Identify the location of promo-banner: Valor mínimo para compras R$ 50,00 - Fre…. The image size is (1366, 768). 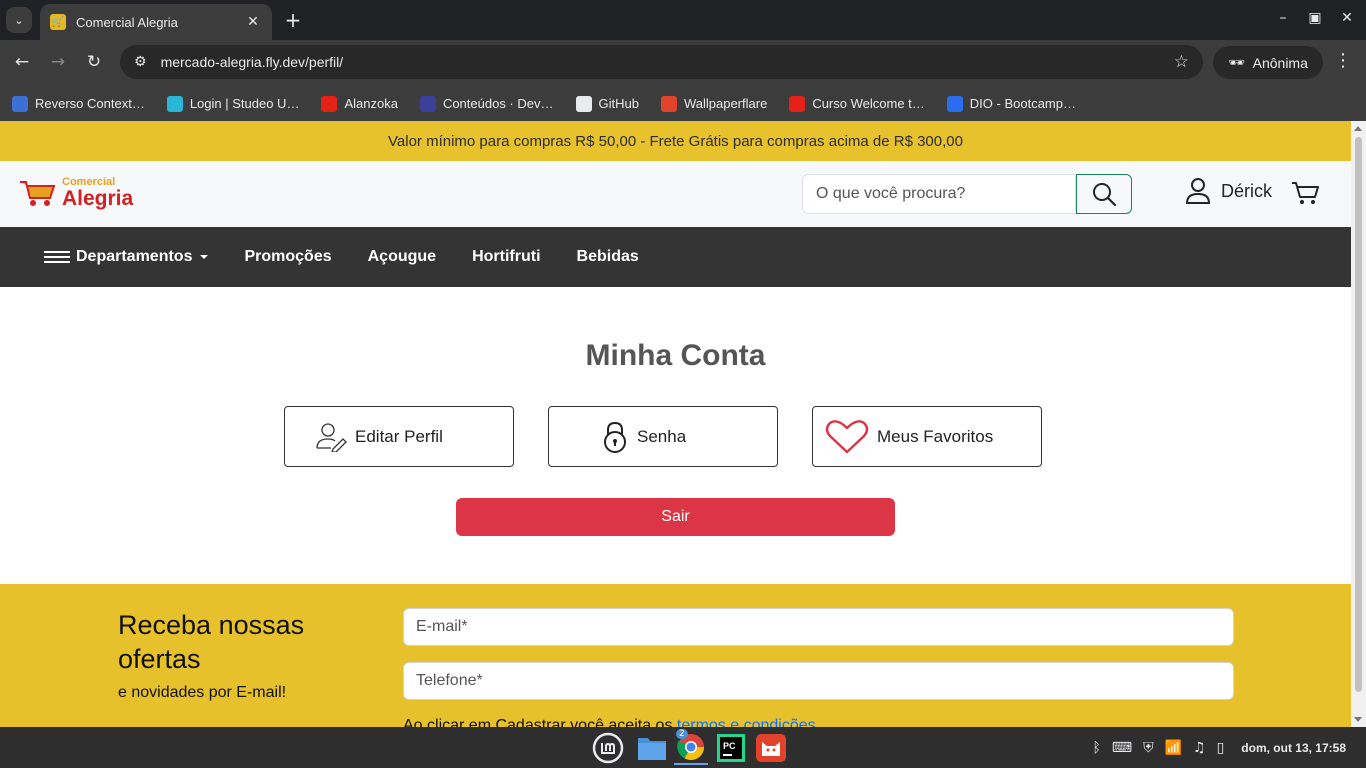
(675, 141).